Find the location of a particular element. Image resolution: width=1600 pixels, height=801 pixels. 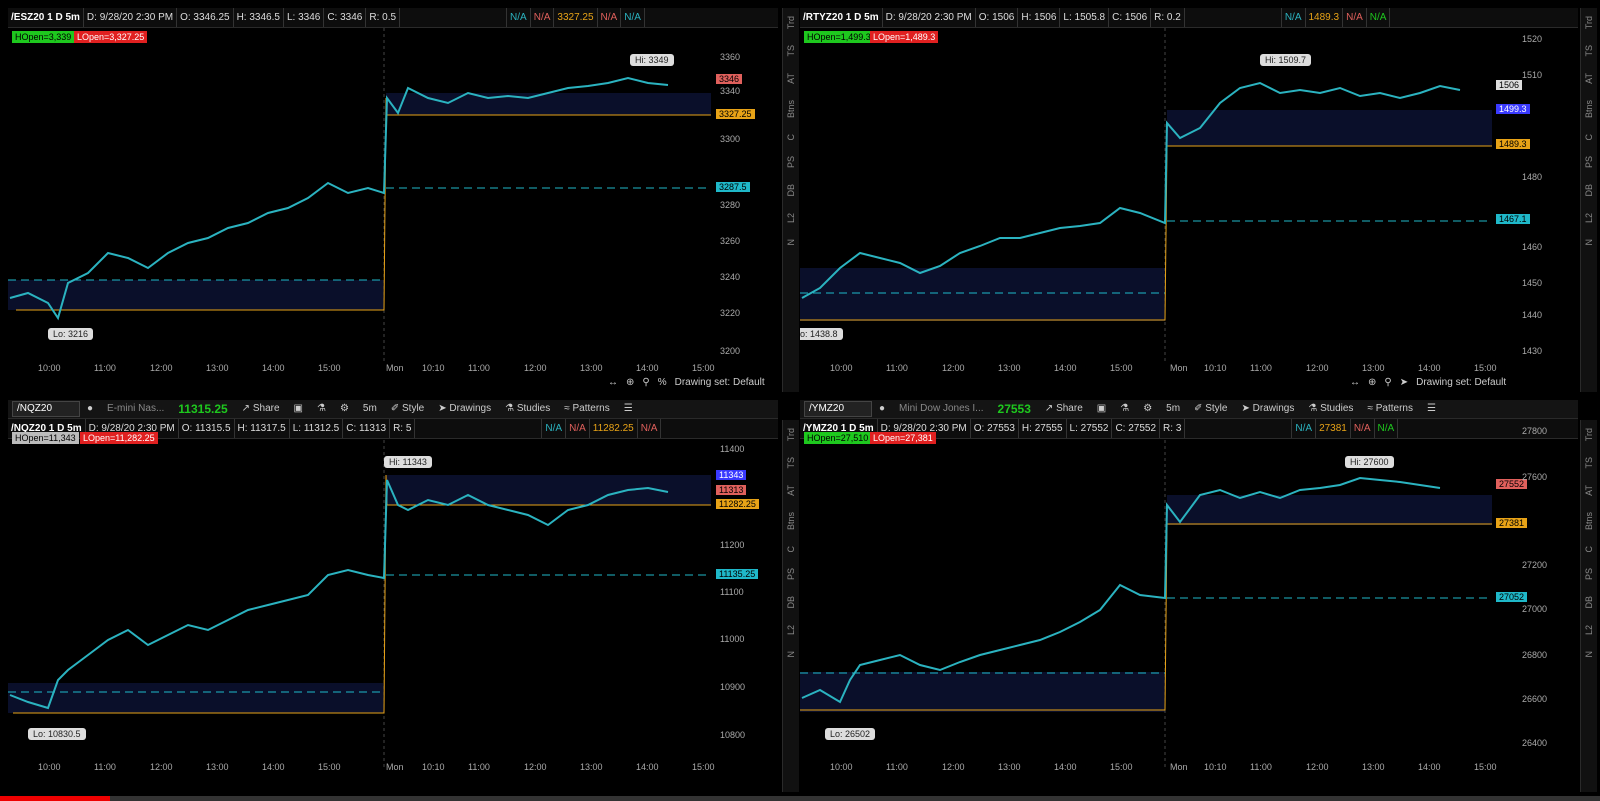

y-tick: 10800 is located at coordinates (733, 735).